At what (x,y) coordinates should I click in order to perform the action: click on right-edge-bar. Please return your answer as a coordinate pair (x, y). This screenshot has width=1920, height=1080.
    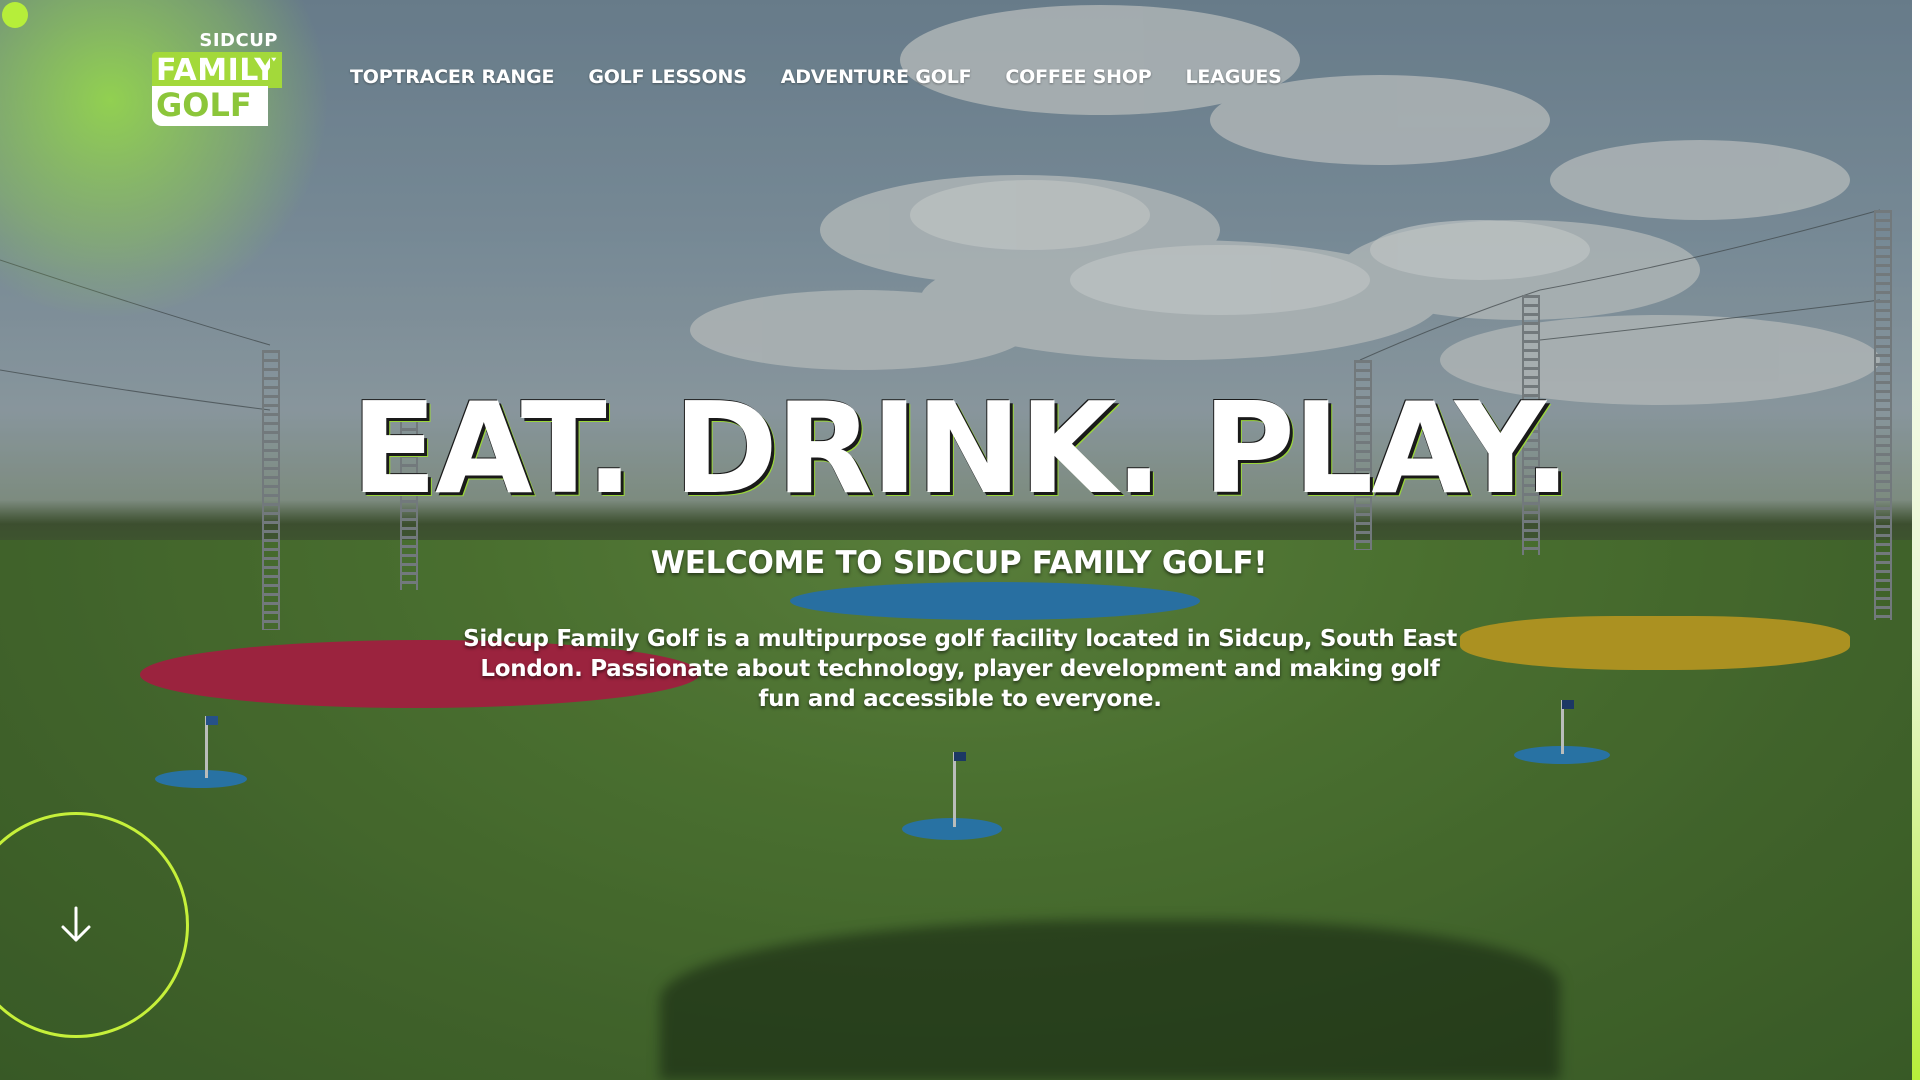
    Looking at the image, I should click on (1916, 540).